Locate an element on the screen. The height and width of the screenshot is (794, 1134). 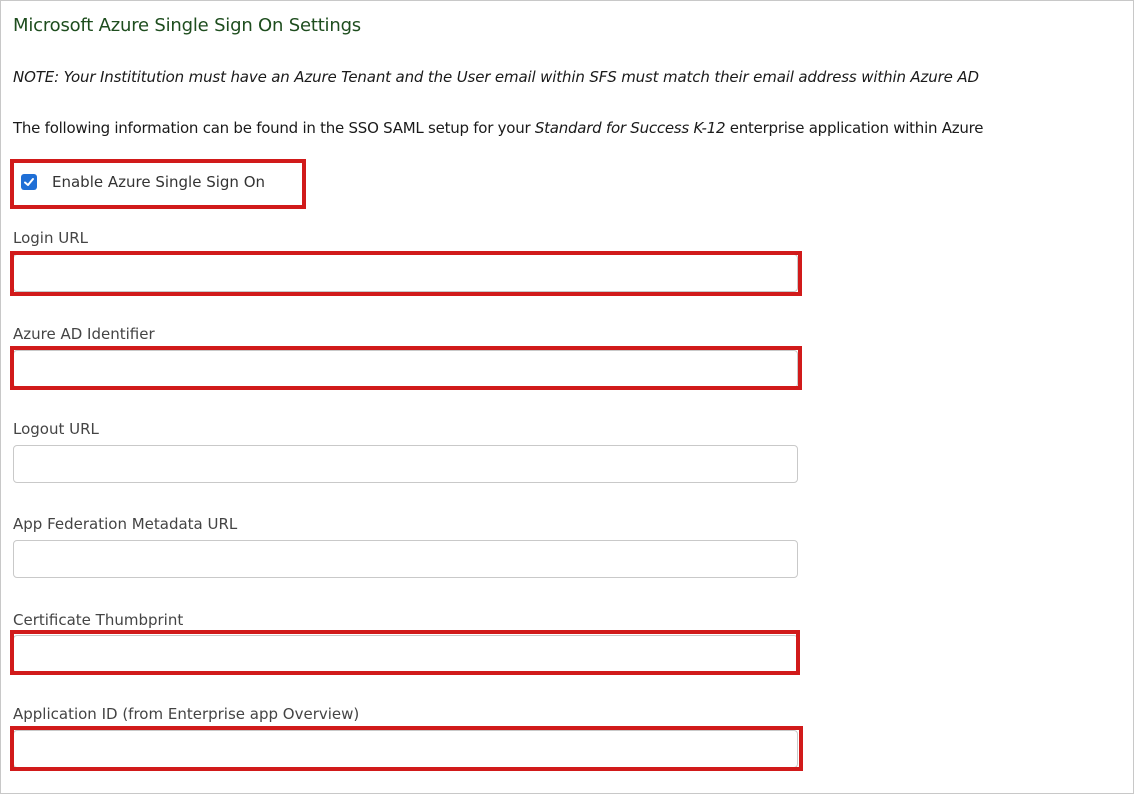
certificate-thumbprint-label: Certificate Thumbprint is located at coordinates (98, 620).